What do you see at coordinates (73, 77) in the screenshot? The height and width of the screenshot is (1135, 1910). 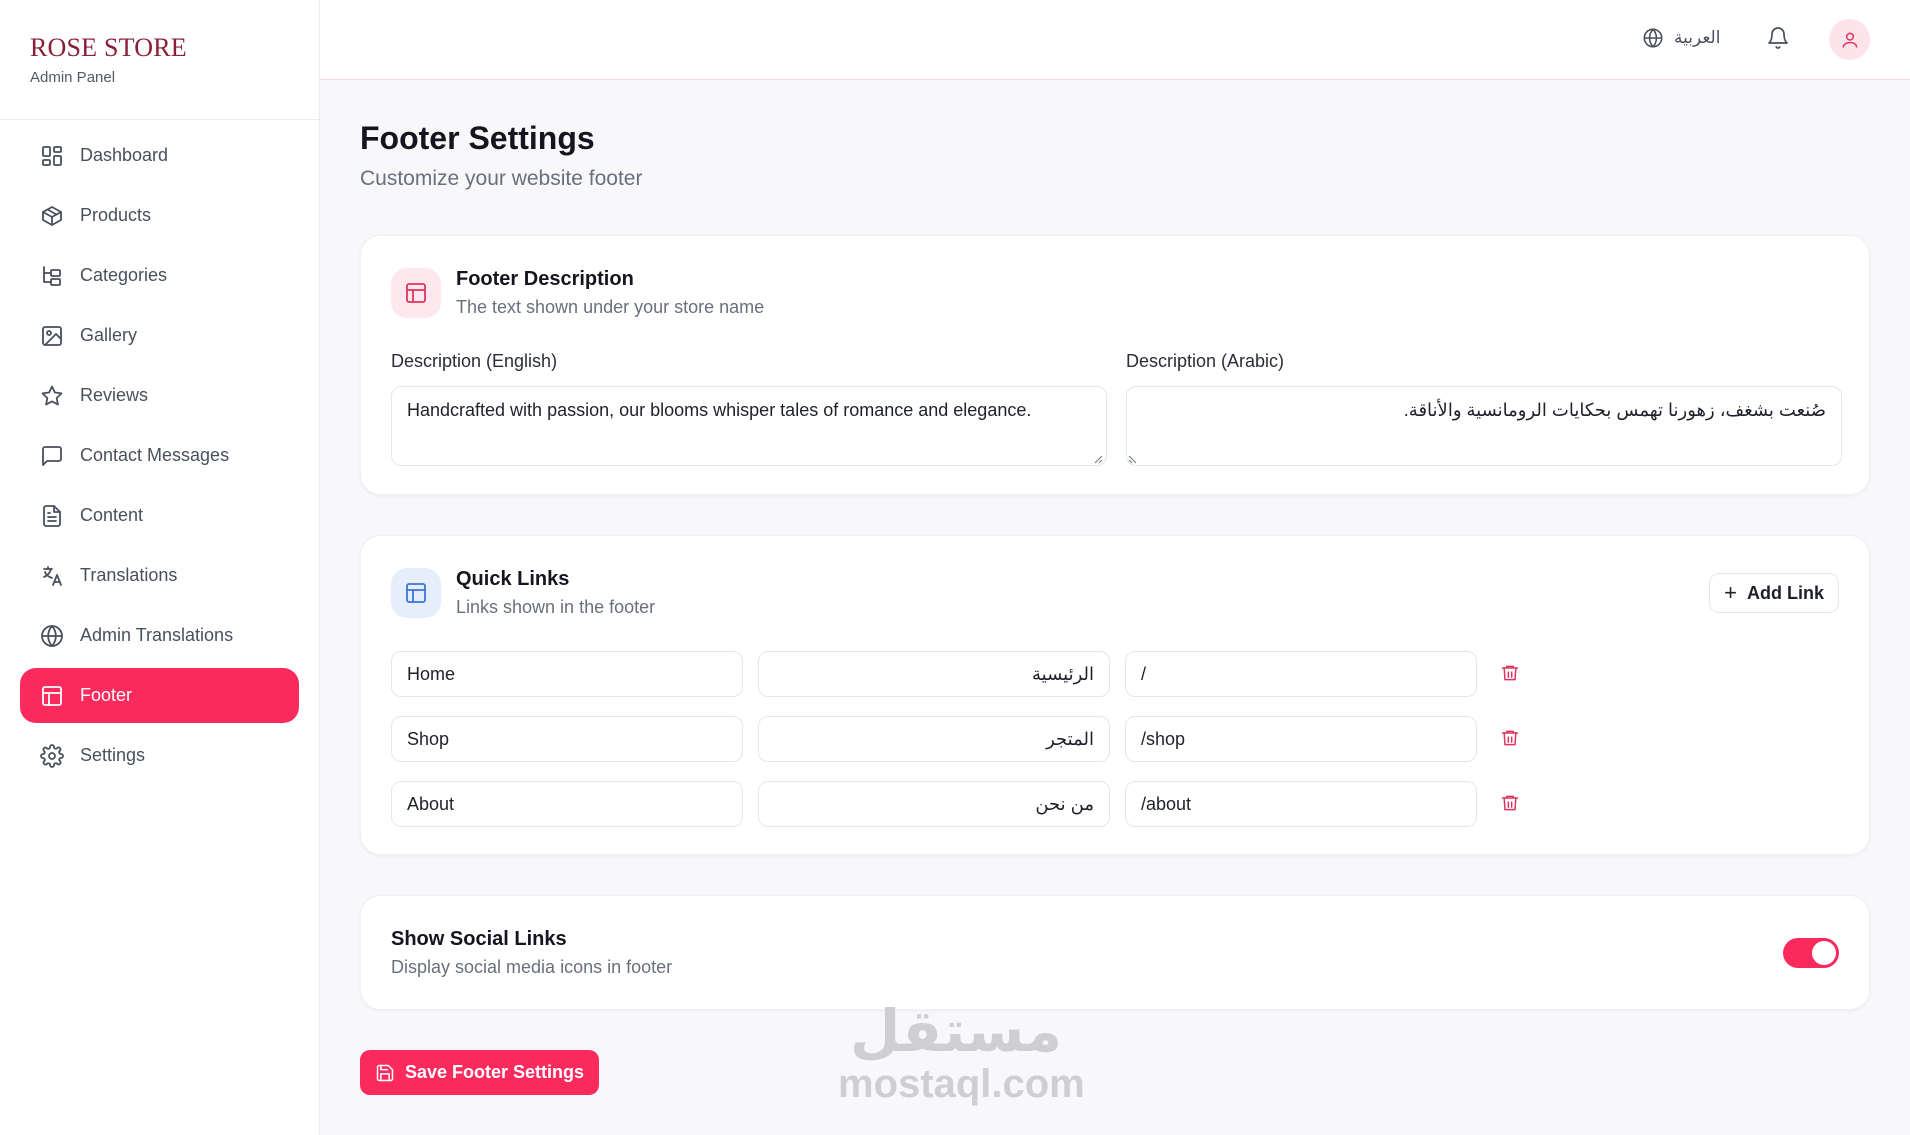 I see `brand-subtitle: Admin Panel` at bounding box center [73, 77].